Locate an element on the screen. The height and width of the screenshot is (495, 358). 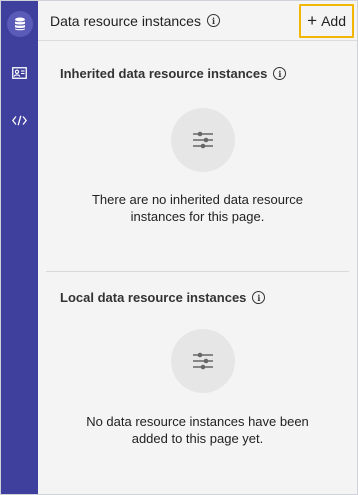
inherited-section-title: Inherited data resource instances is located at coordinates (164, 73).